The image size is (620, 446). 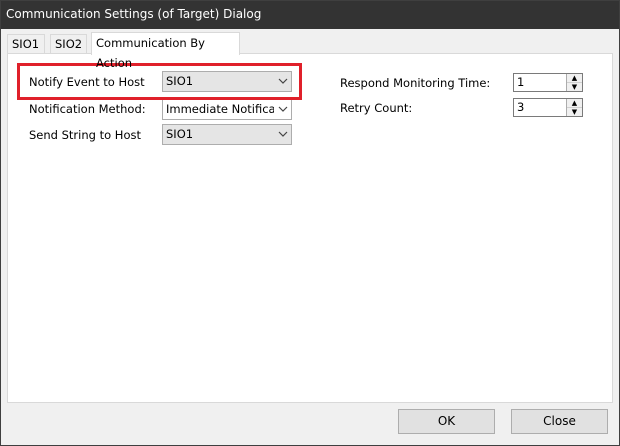 I want to click on notification-method-dropdown: Immediate Notificatic, so click(x=227, y=109).